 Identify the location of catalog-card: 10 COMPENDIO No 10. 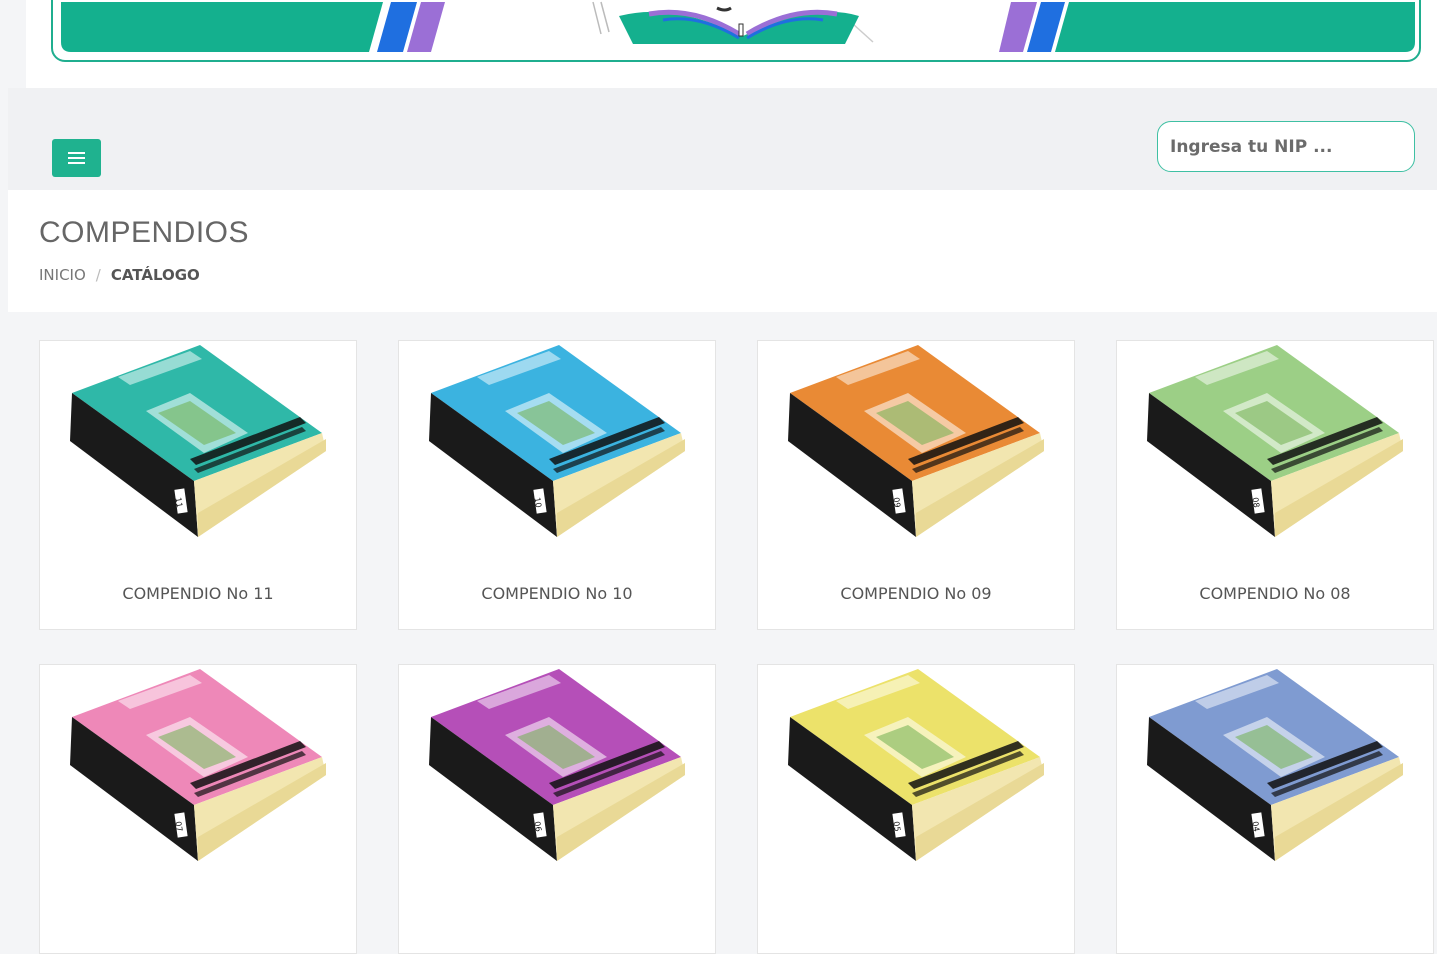
(557, 485).